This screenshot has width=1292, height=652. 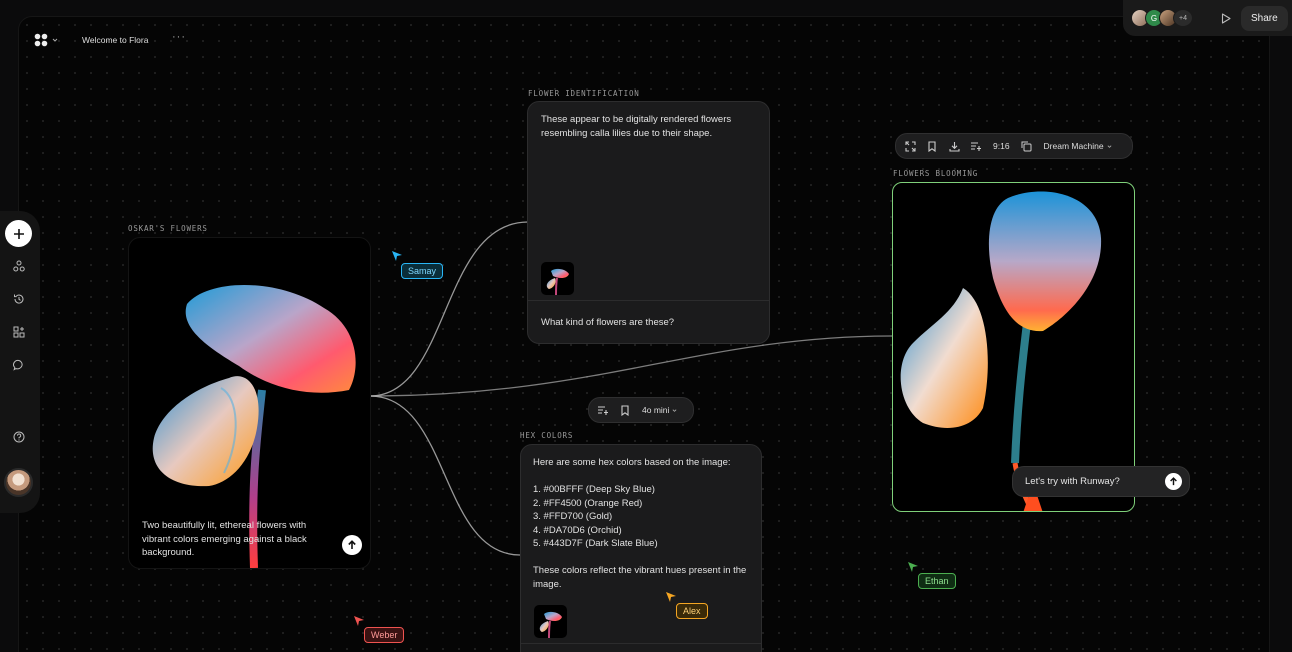 I want to click on help-button, so click(x=19, y=437).